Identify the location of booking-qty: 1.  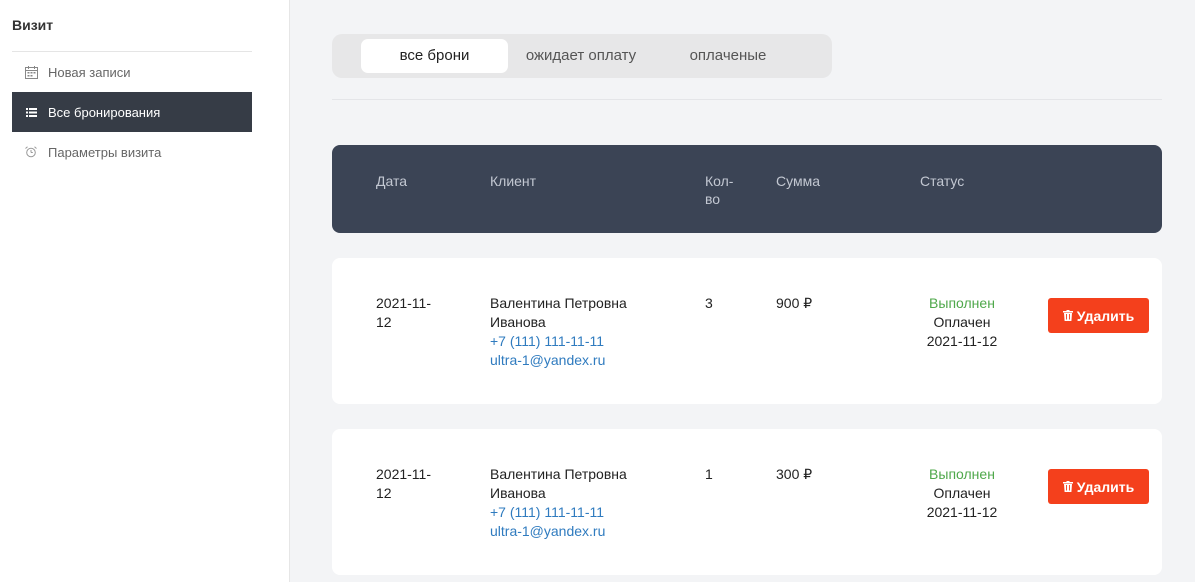
(709, 474).